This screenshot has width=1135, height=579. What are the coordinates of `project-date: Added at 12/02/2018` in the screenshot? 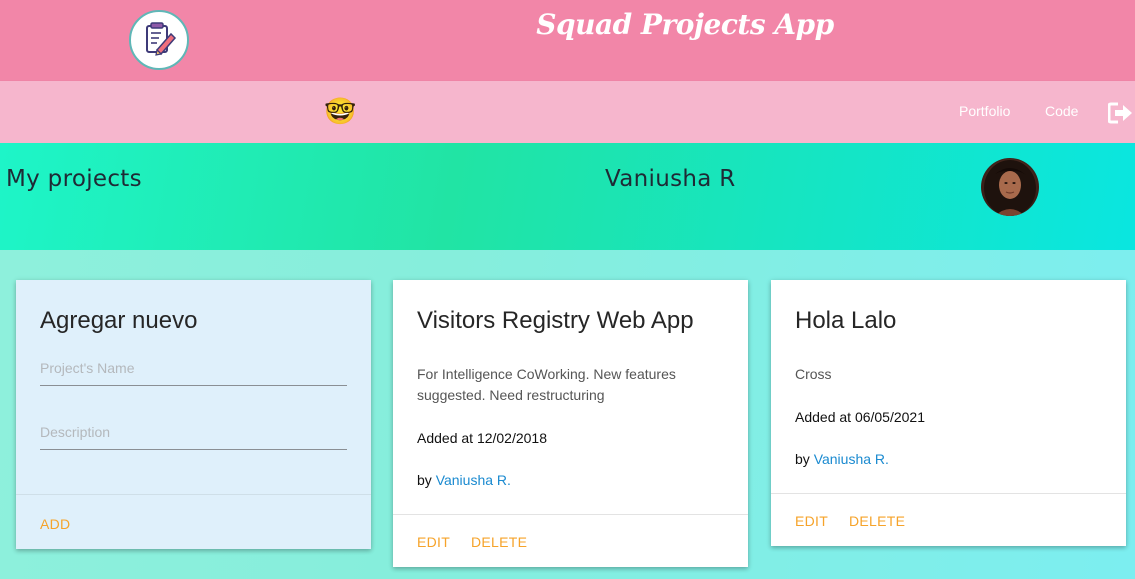 It's located at (482, 438).